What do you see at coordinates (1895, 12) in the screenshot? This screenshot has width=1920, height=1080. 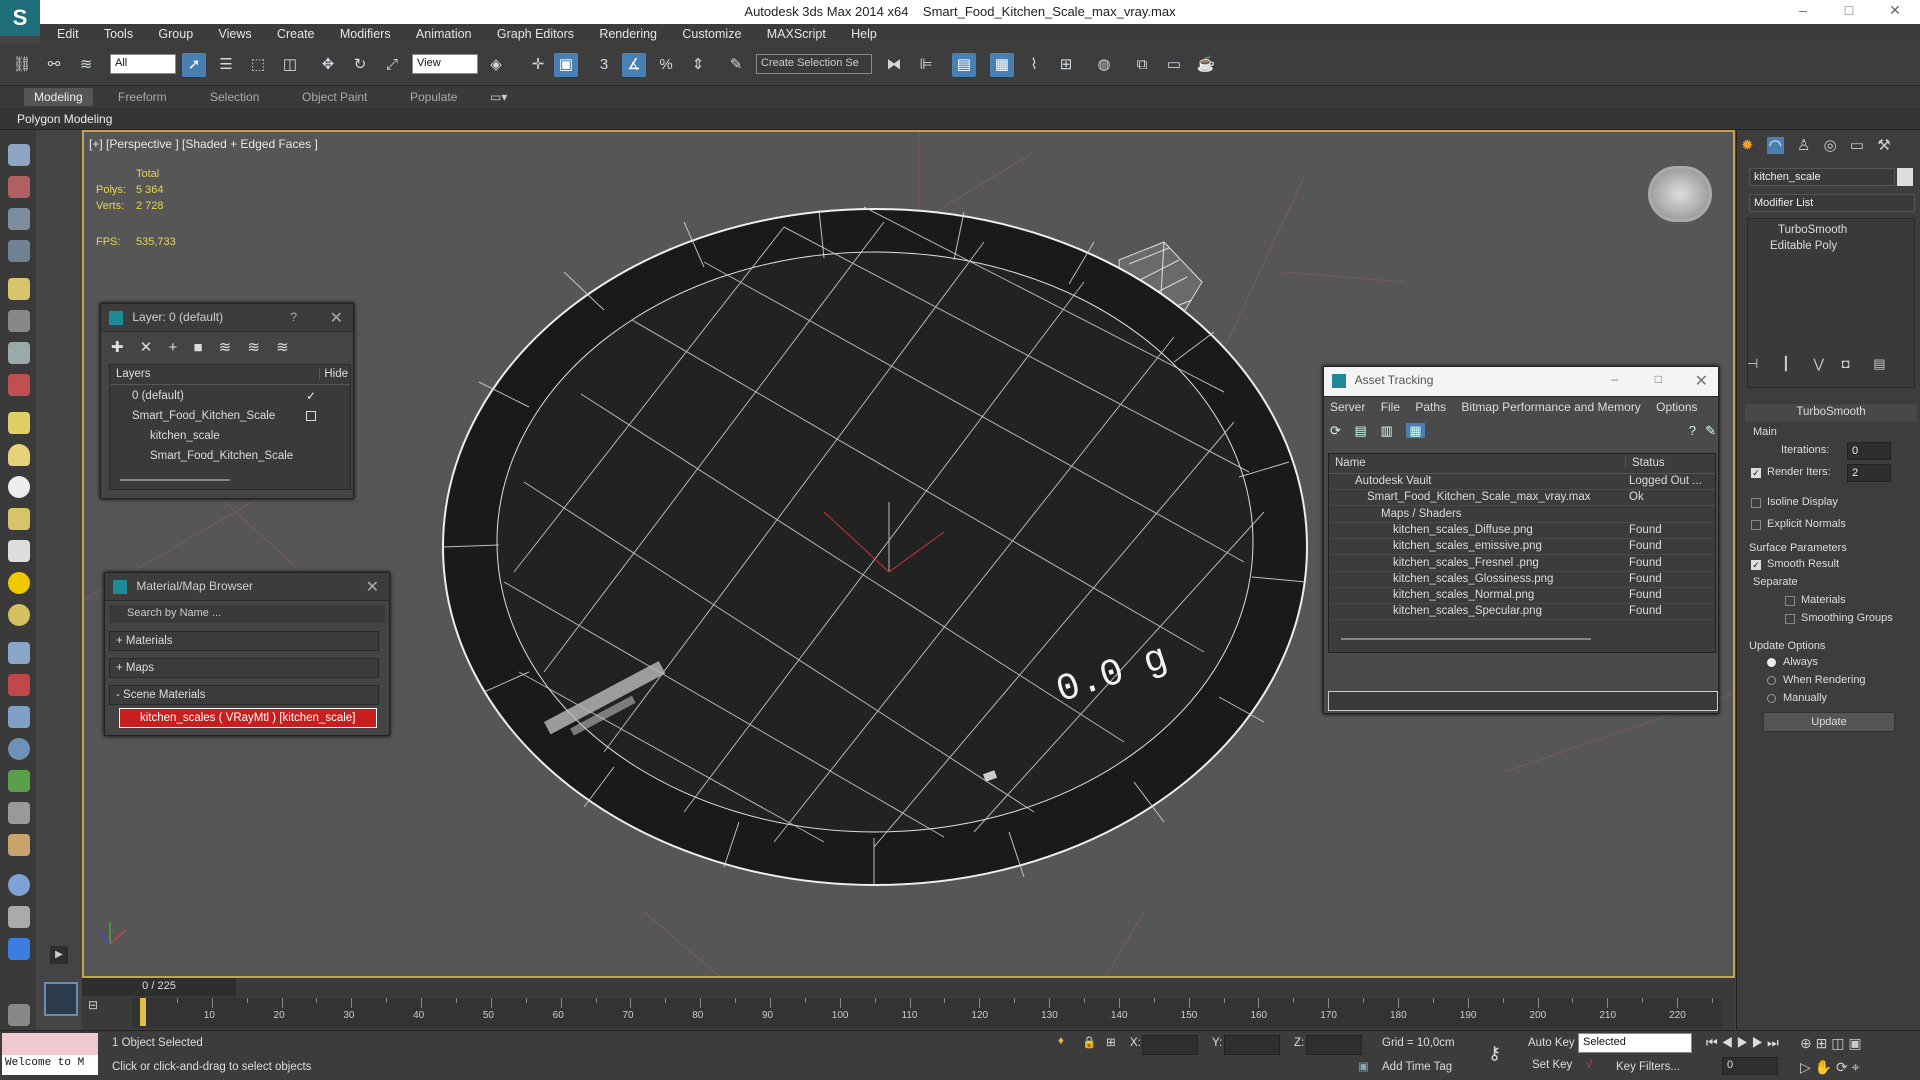 I see `close-button: ✕` at bounding box center [1895, 12].